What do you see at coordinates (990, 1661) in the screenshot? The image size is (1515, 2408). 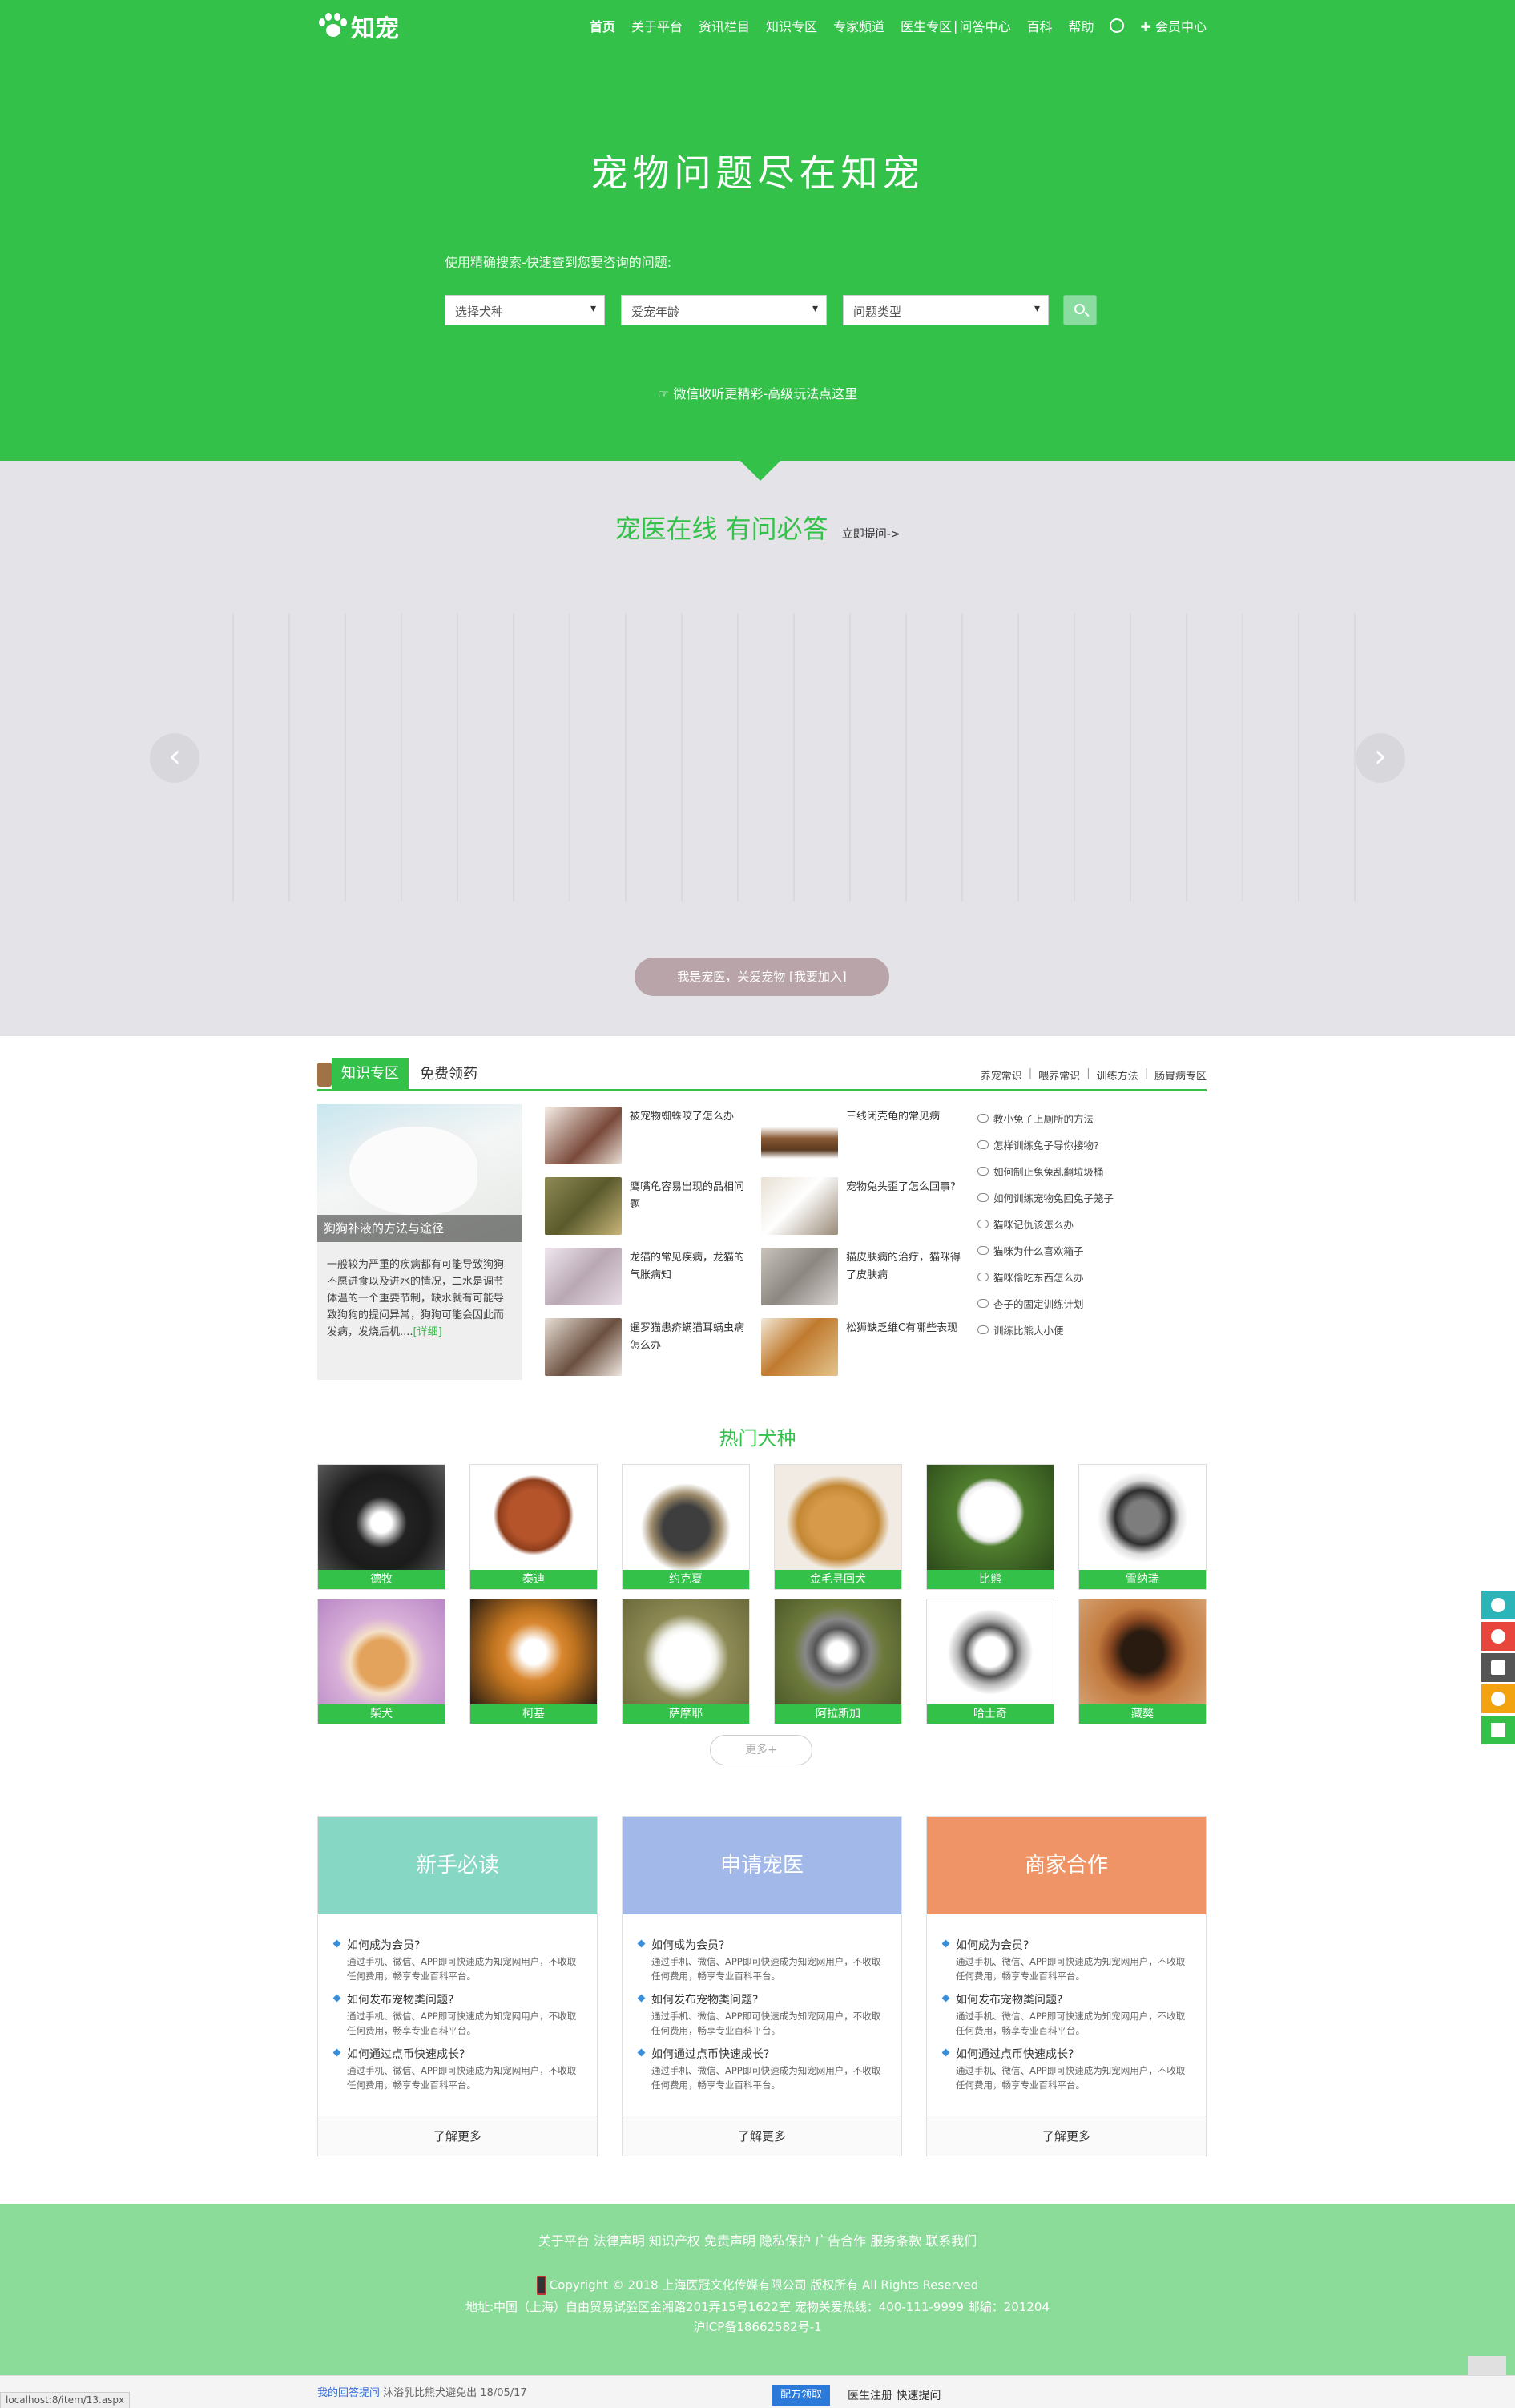 I see `breed-card: 哈士奇` at bounding box center [990, 1661].